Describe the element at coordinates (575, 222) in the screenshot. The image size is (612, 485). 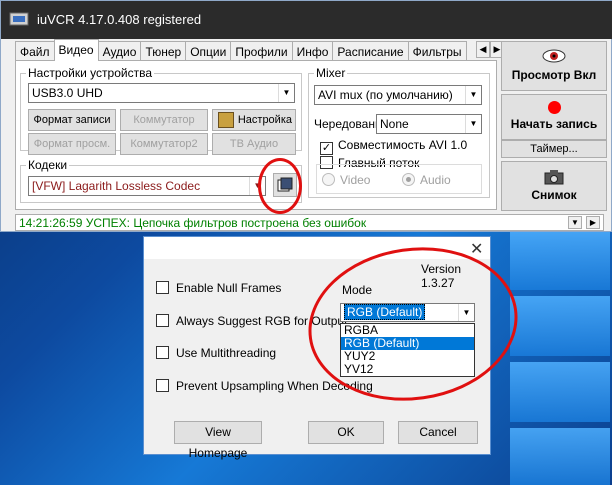
I see `status-dropdown-icon: ▼` at that location.